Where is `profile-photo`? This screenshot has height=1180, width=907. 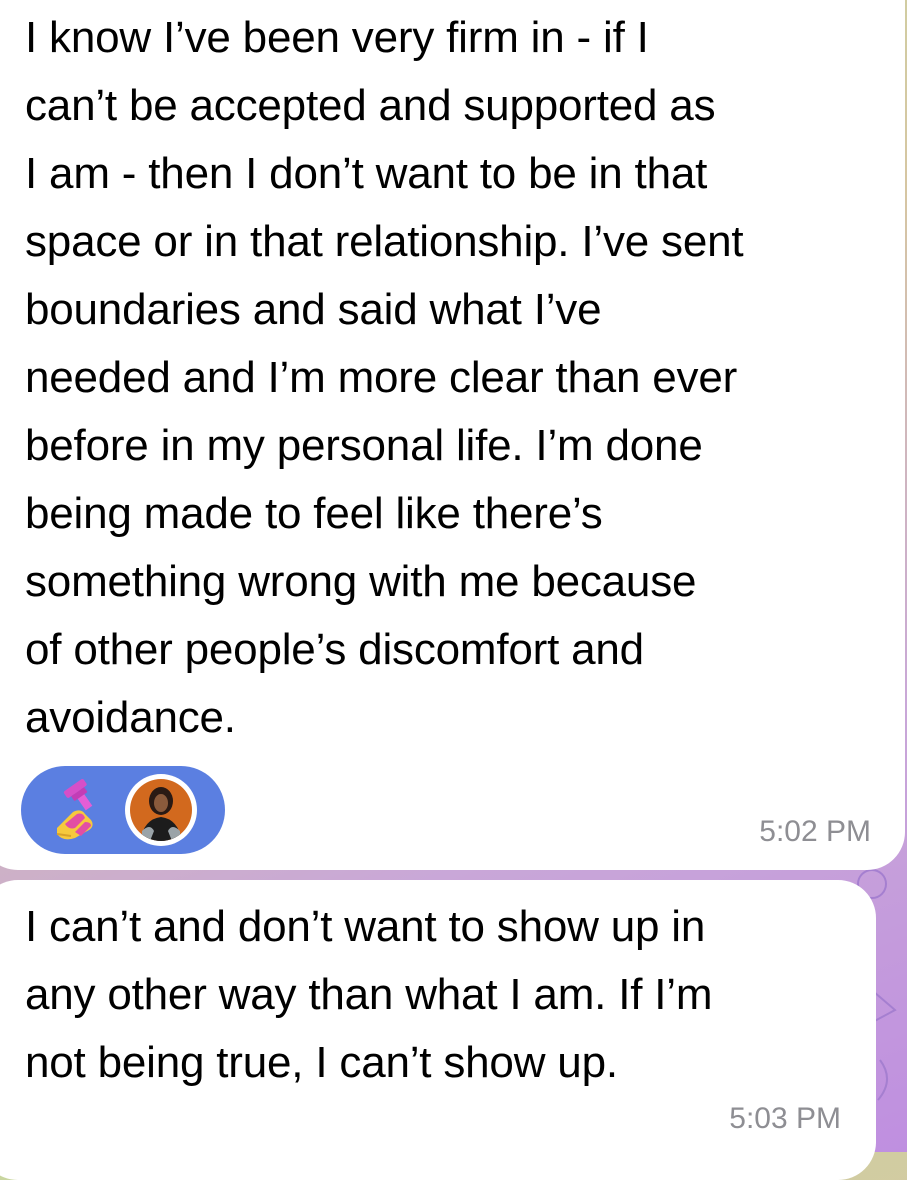
profile-photo is located at coordinates (161, 810).